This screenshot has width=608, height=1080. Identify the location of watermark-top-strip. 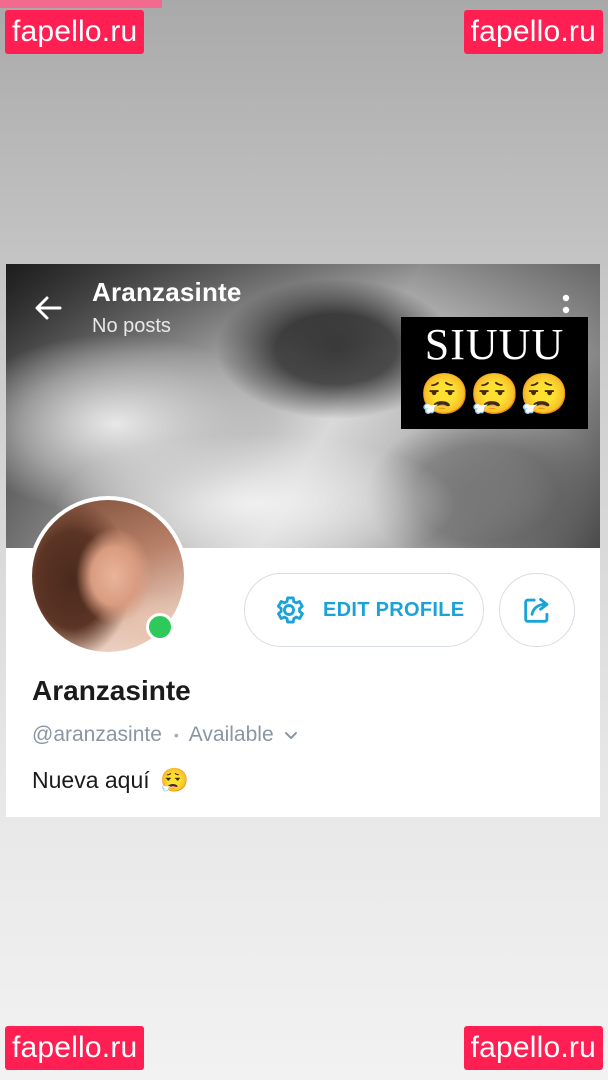
(81, 4).